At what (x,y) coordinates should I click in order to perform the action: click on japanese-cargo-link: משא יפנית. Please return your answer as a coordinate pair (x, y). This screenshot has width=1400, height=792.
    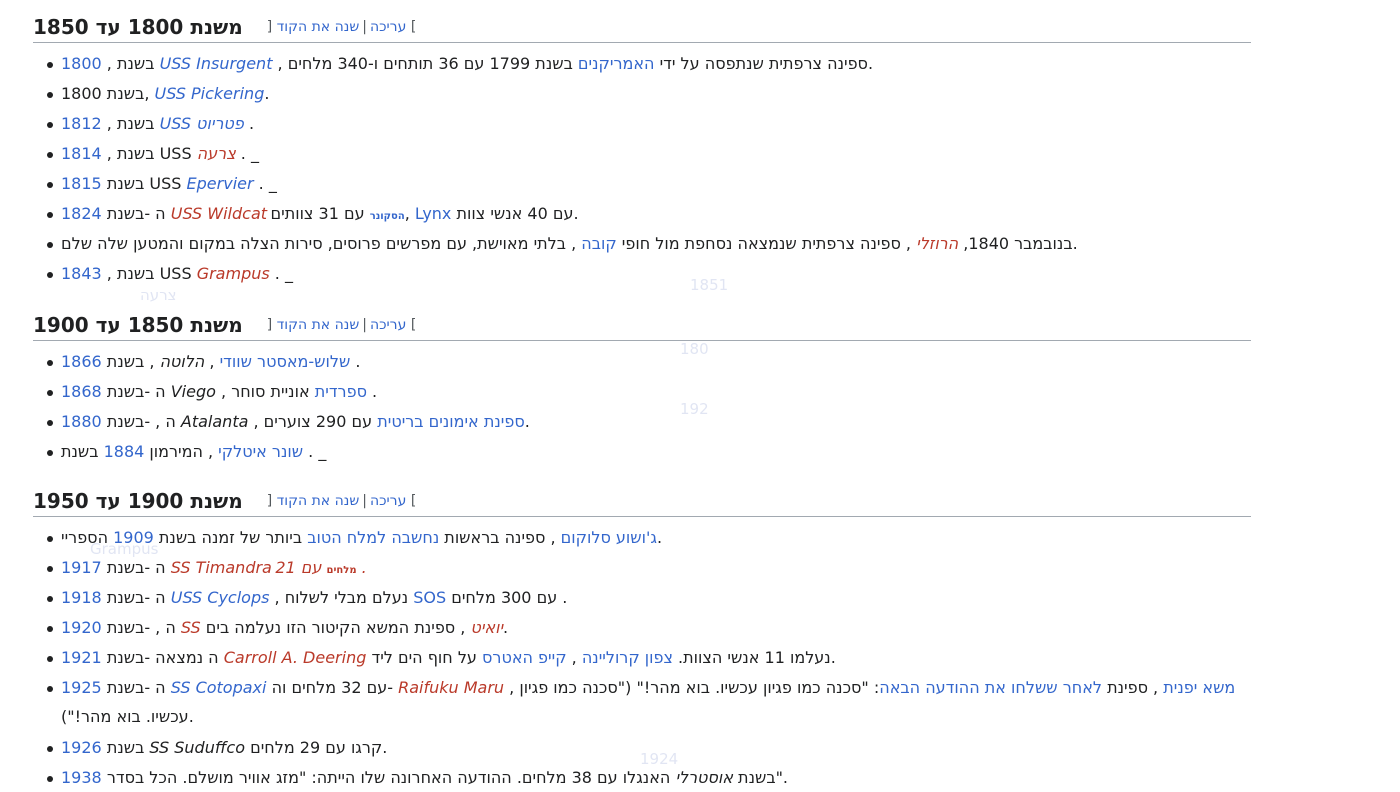
    Looking at the image, I should click on (1199, 687).